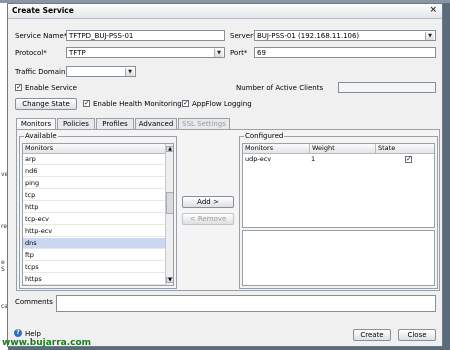  What do you see at coordinates (417, 335) in the screenshot?
I see `close-button: Close` at bounding box center [417, 335].